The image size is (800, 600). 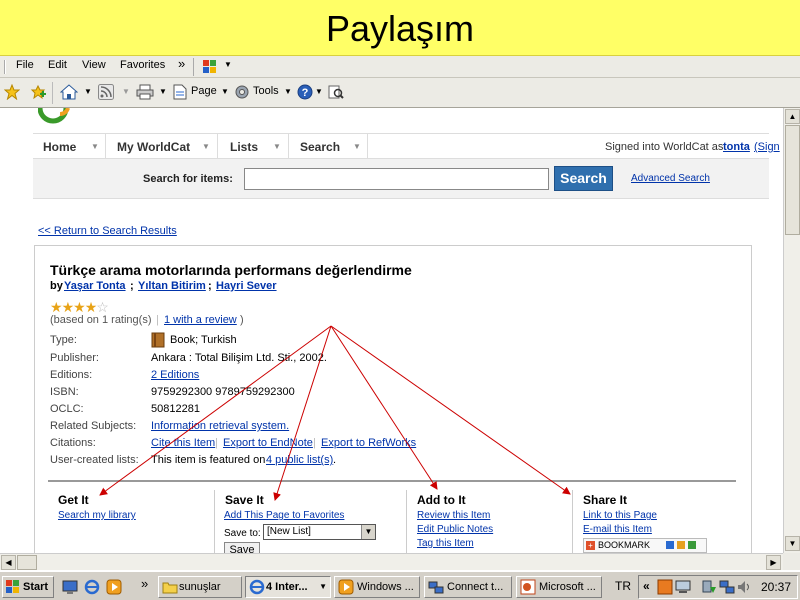 I want to click on powerpoint-icon, so click(x=528, y=587).